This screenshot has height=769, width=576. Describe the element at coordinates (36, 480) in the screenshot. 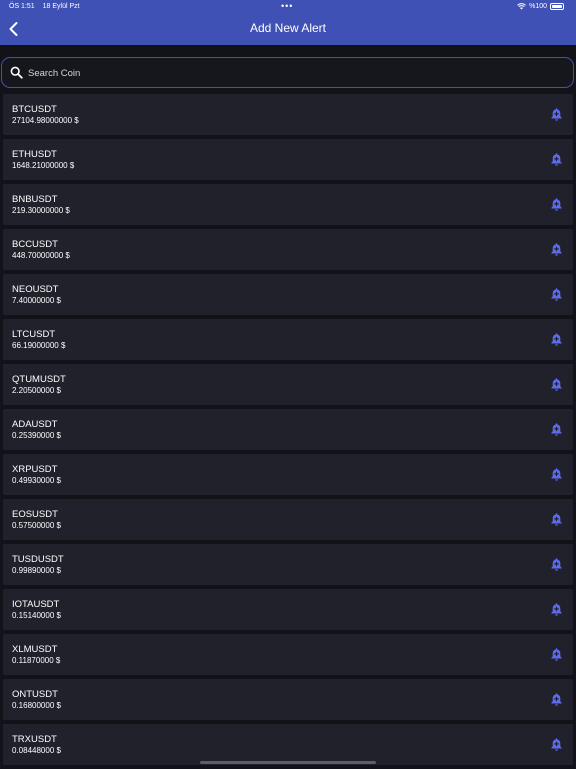

I see `coin-price: 0.49930000 $` at that location.